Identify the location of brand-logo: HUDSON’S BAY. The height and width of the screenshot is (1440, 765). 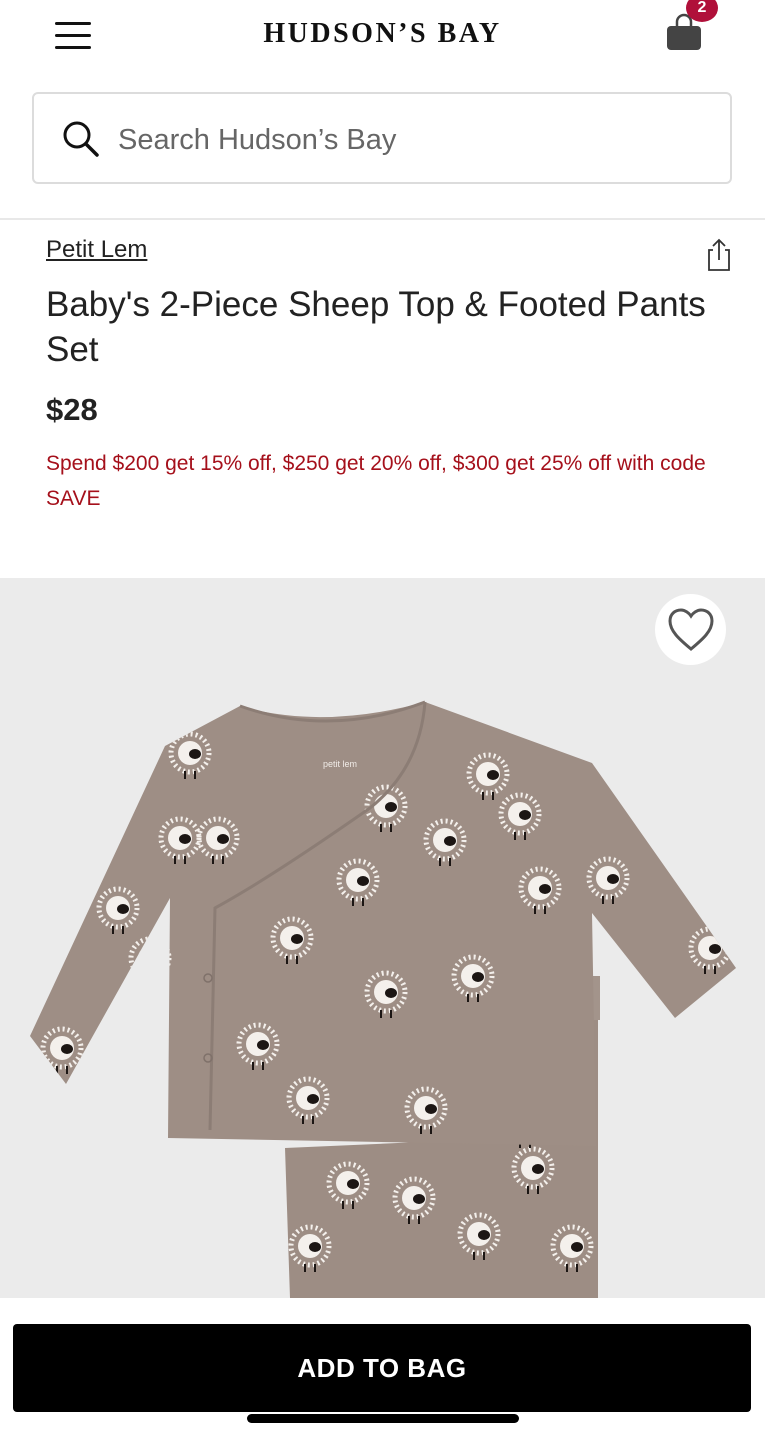
(382, 34).